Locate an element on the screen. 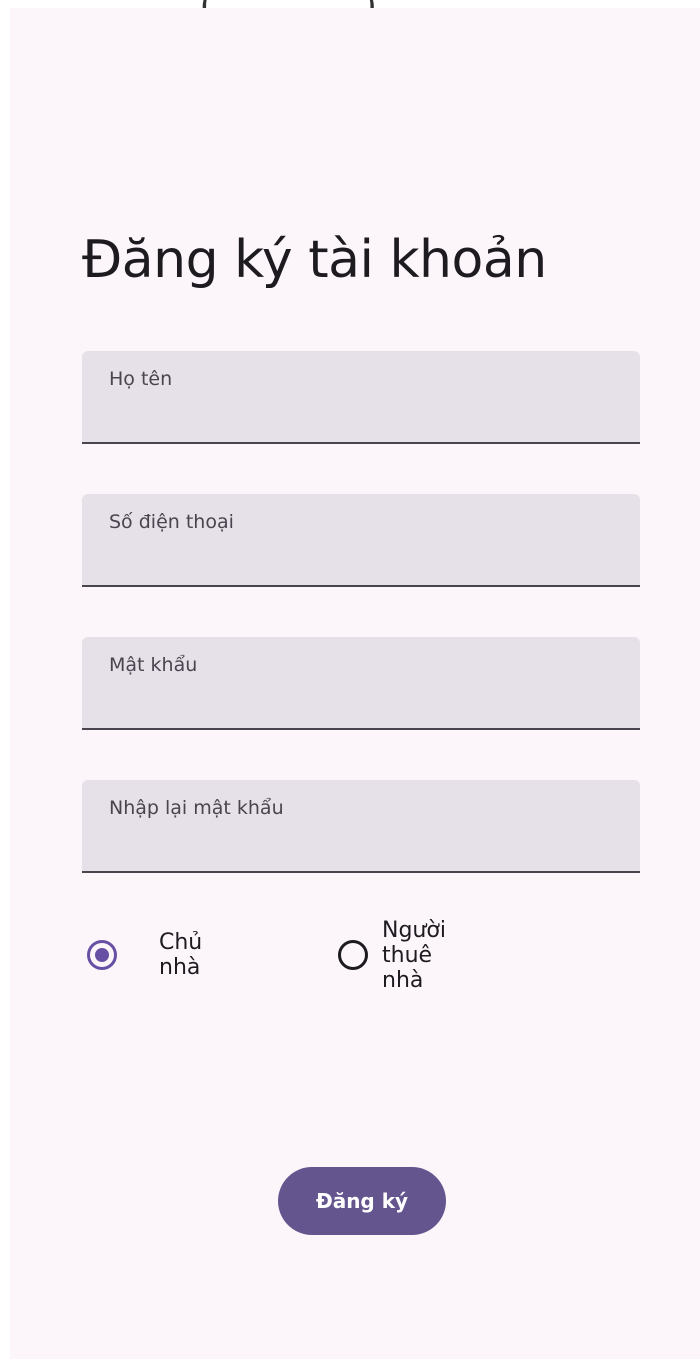 The height and width of the screenshot is (1359, 700). password-label: Mật khẩu is located at coordinates (153, 665).